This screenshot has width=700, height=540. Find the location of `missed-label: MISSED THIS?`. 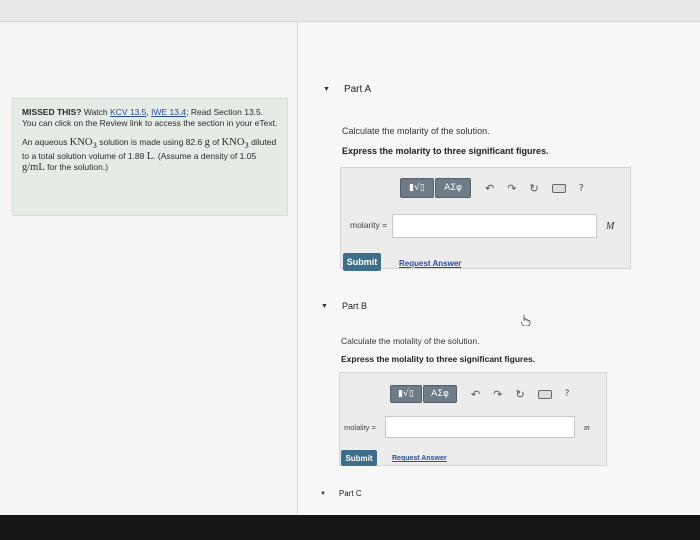

missed-label: MISSED THIS? is located at coordinates (52, 112).